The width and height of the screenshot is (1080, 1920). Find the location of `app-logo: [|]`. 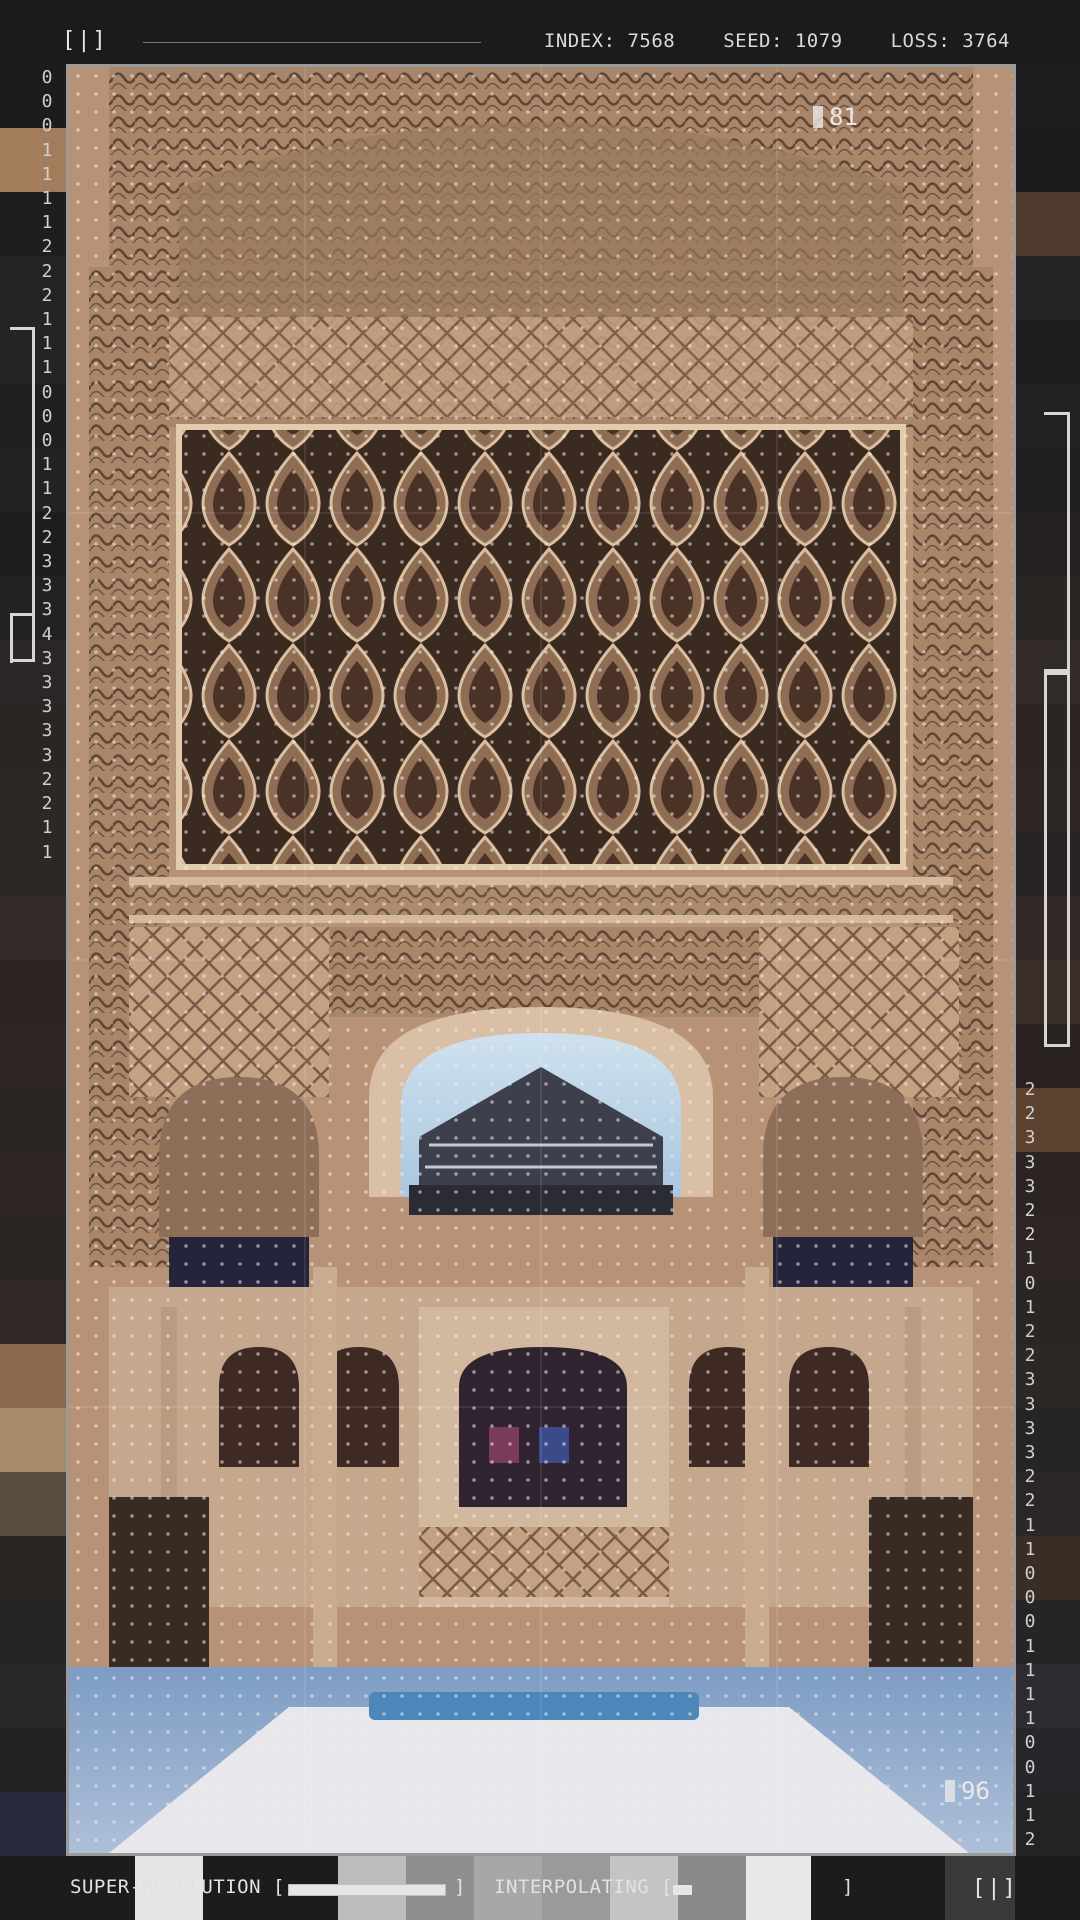

app-logo: [|] is located at coordinates (85, 40).